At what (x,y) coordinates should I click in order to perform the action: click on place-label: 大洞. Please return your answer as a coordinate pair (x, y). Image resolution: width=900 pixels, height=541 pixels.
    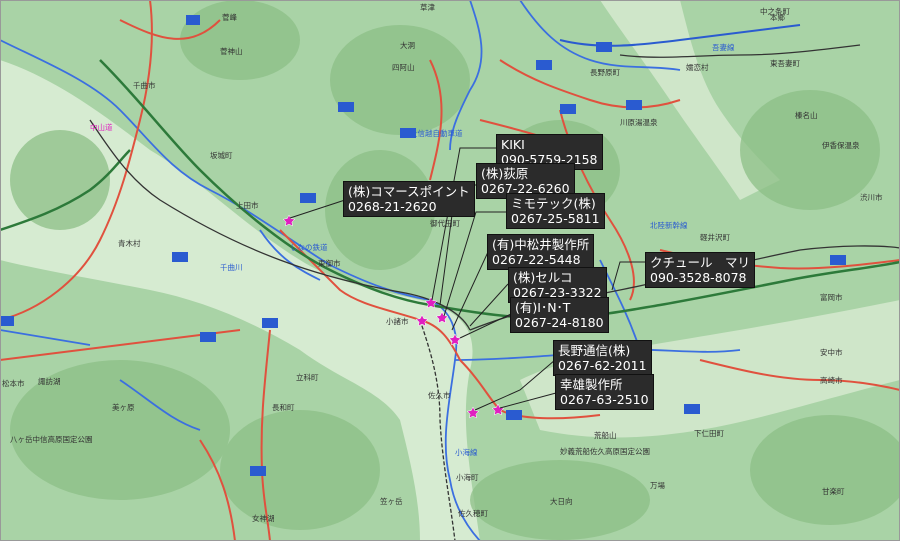
    Looking at the image, I should click on (407, 45).